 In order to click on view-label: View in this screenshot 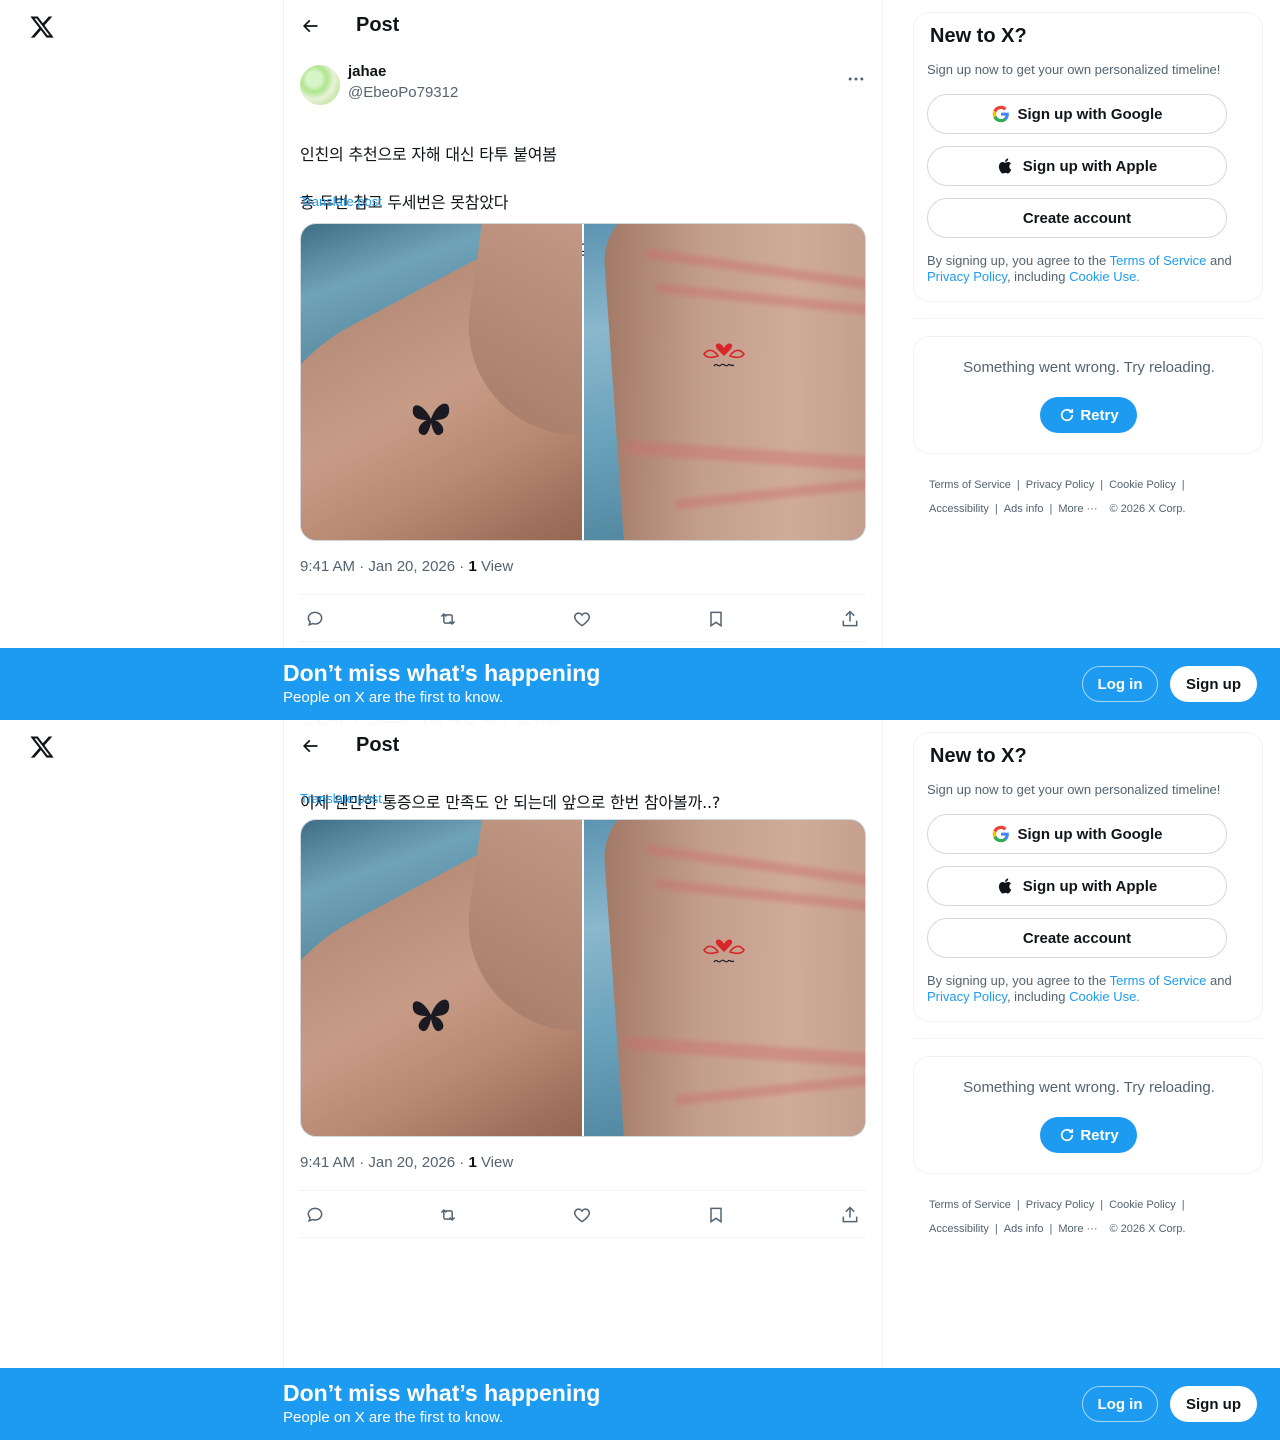, I will do `click(495, 566)`.